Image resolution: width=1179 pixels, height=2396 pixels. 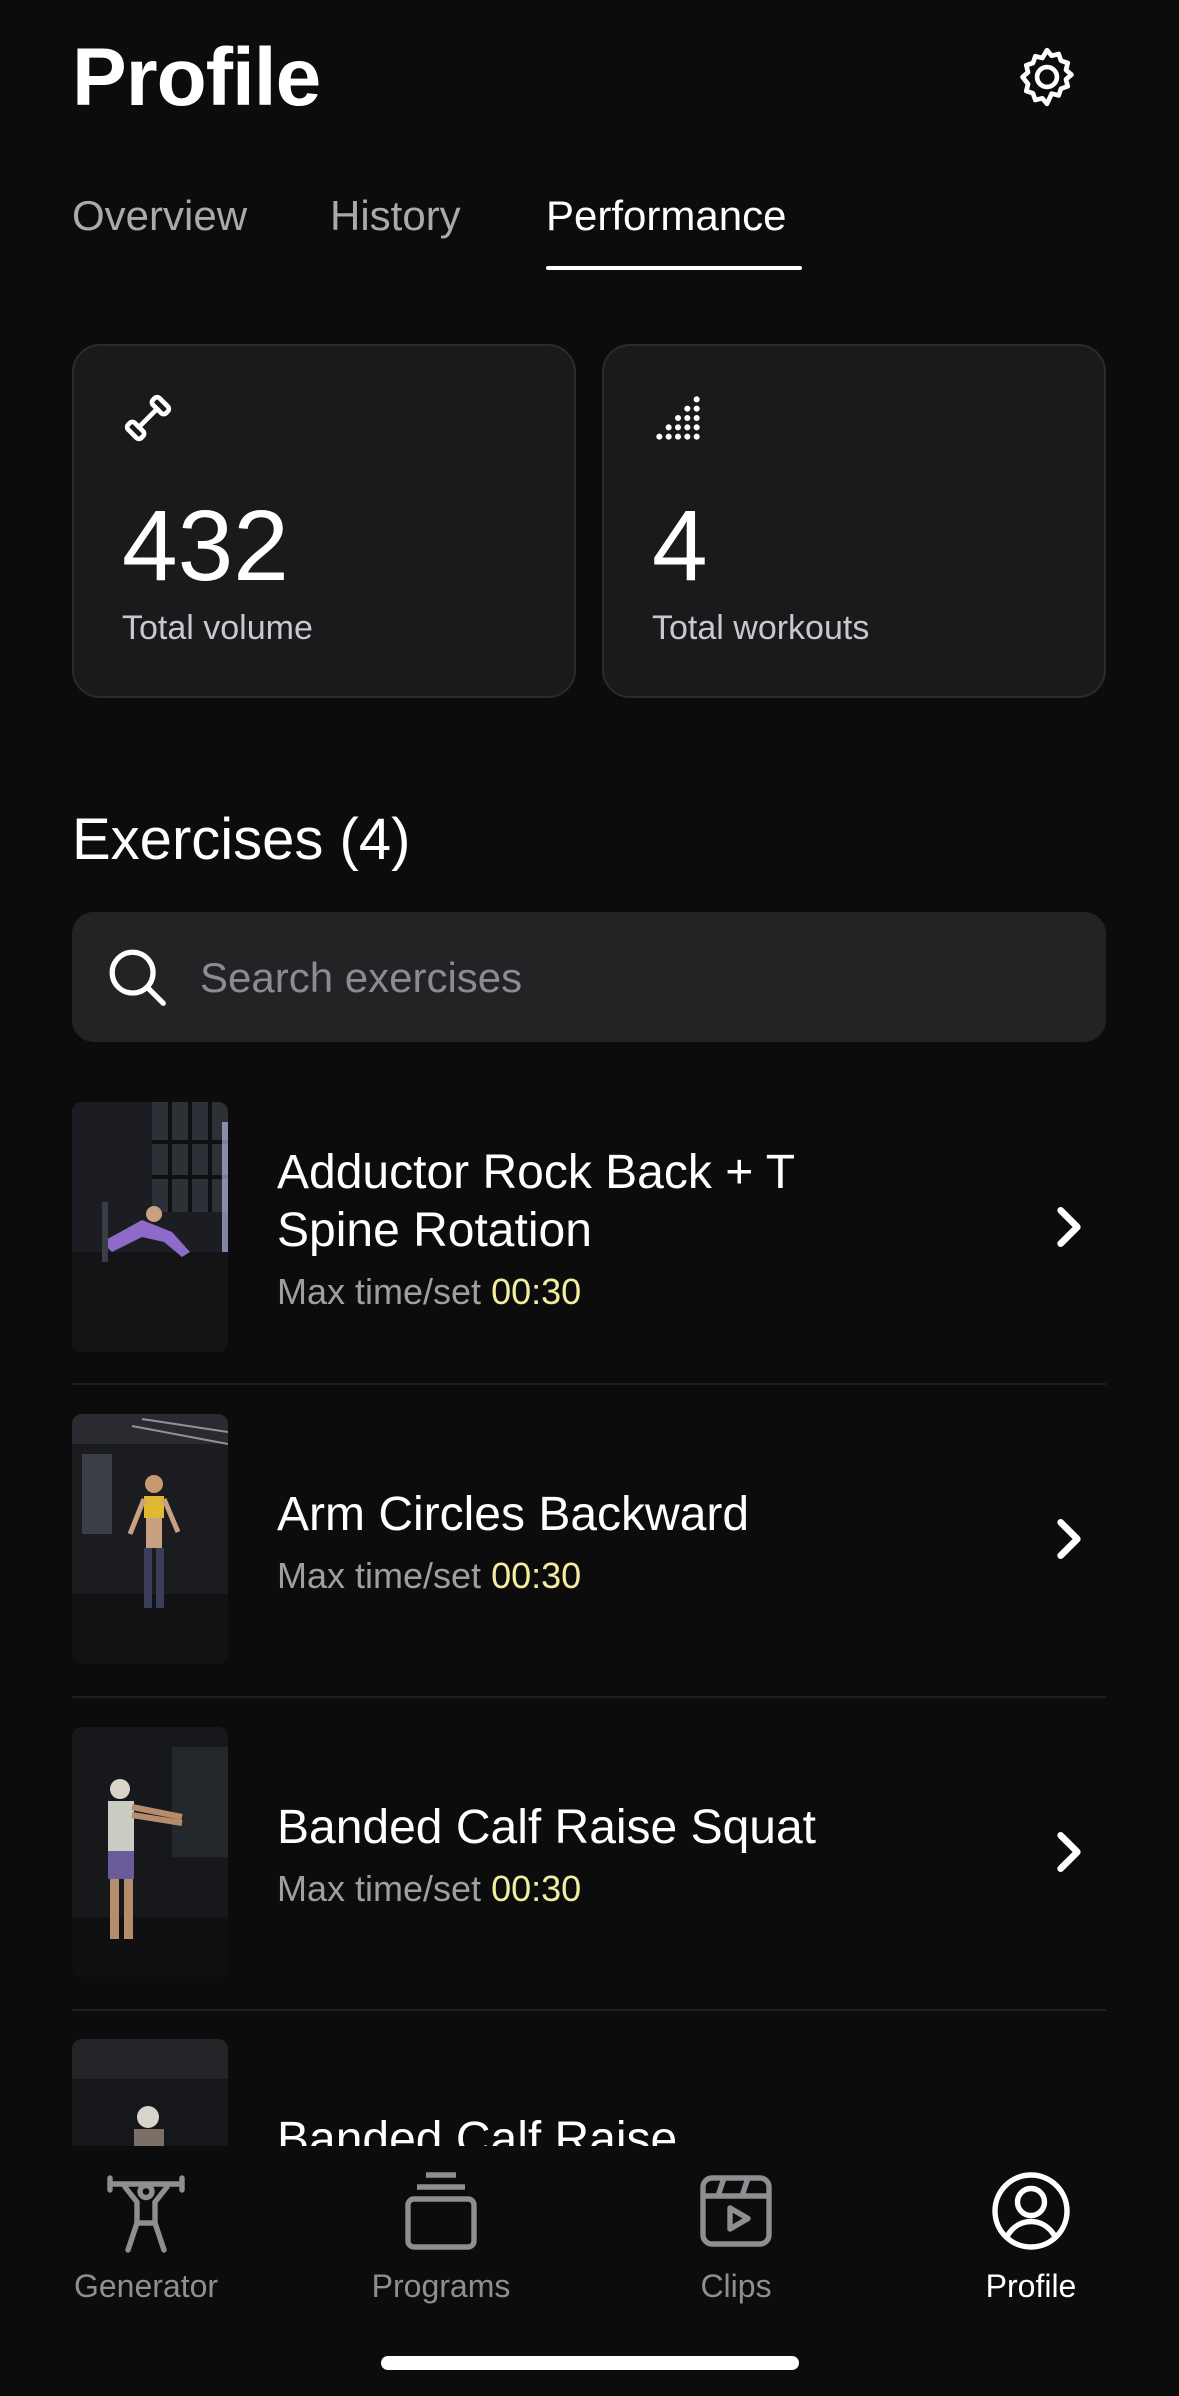 I want to click on stack-icon, so click(x=441, y=2211).